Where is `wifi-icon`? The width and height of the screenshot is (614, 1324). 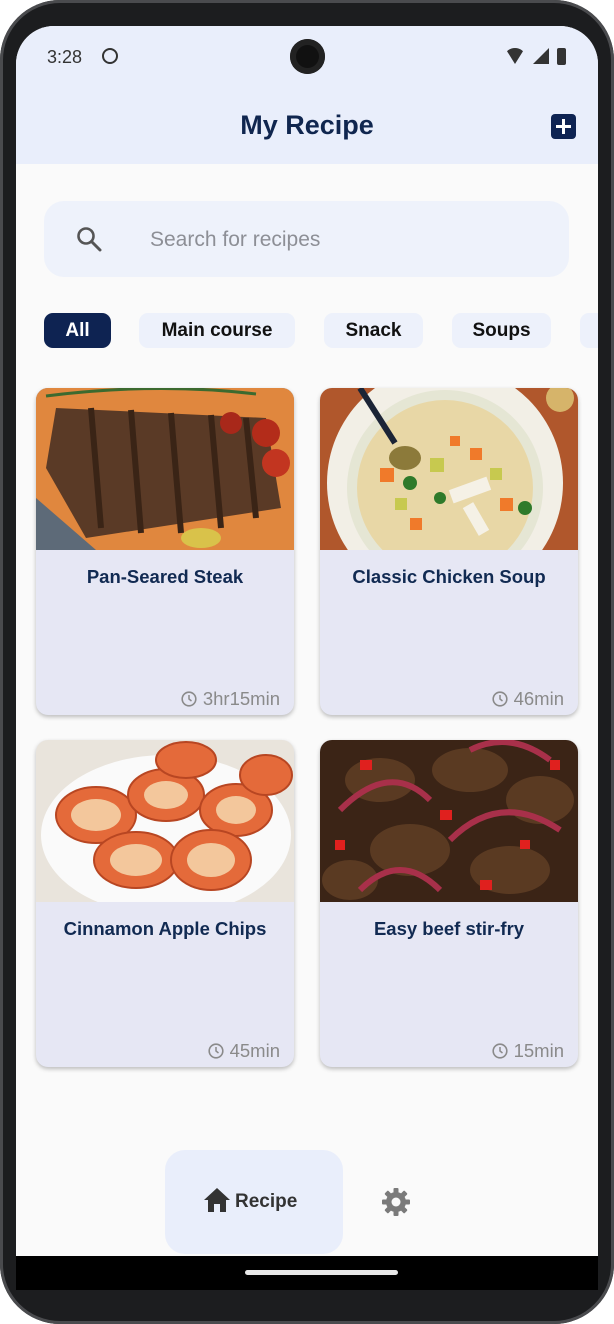
wifi-icon is located at coordinates (515, 56).